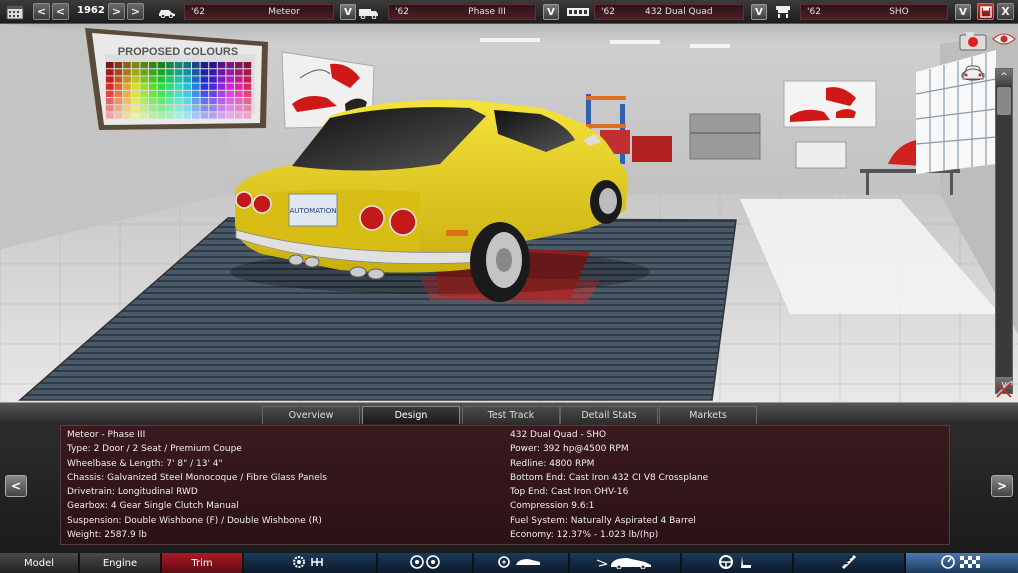  What do you see at coordinates (60, 11) in the screenshot?
I see `year-prev-button: <` at bounding box center [60, 11].